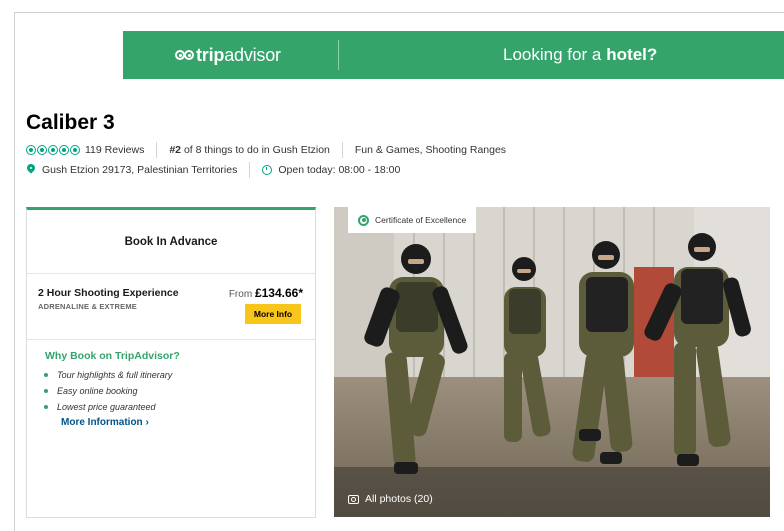 The width and height of the screenshot is (784, 531). What do you see at coordinates (632, 54) in the screenshot?
I see `banner-cta-bold: hotel?` at bounding box center [632, 54].